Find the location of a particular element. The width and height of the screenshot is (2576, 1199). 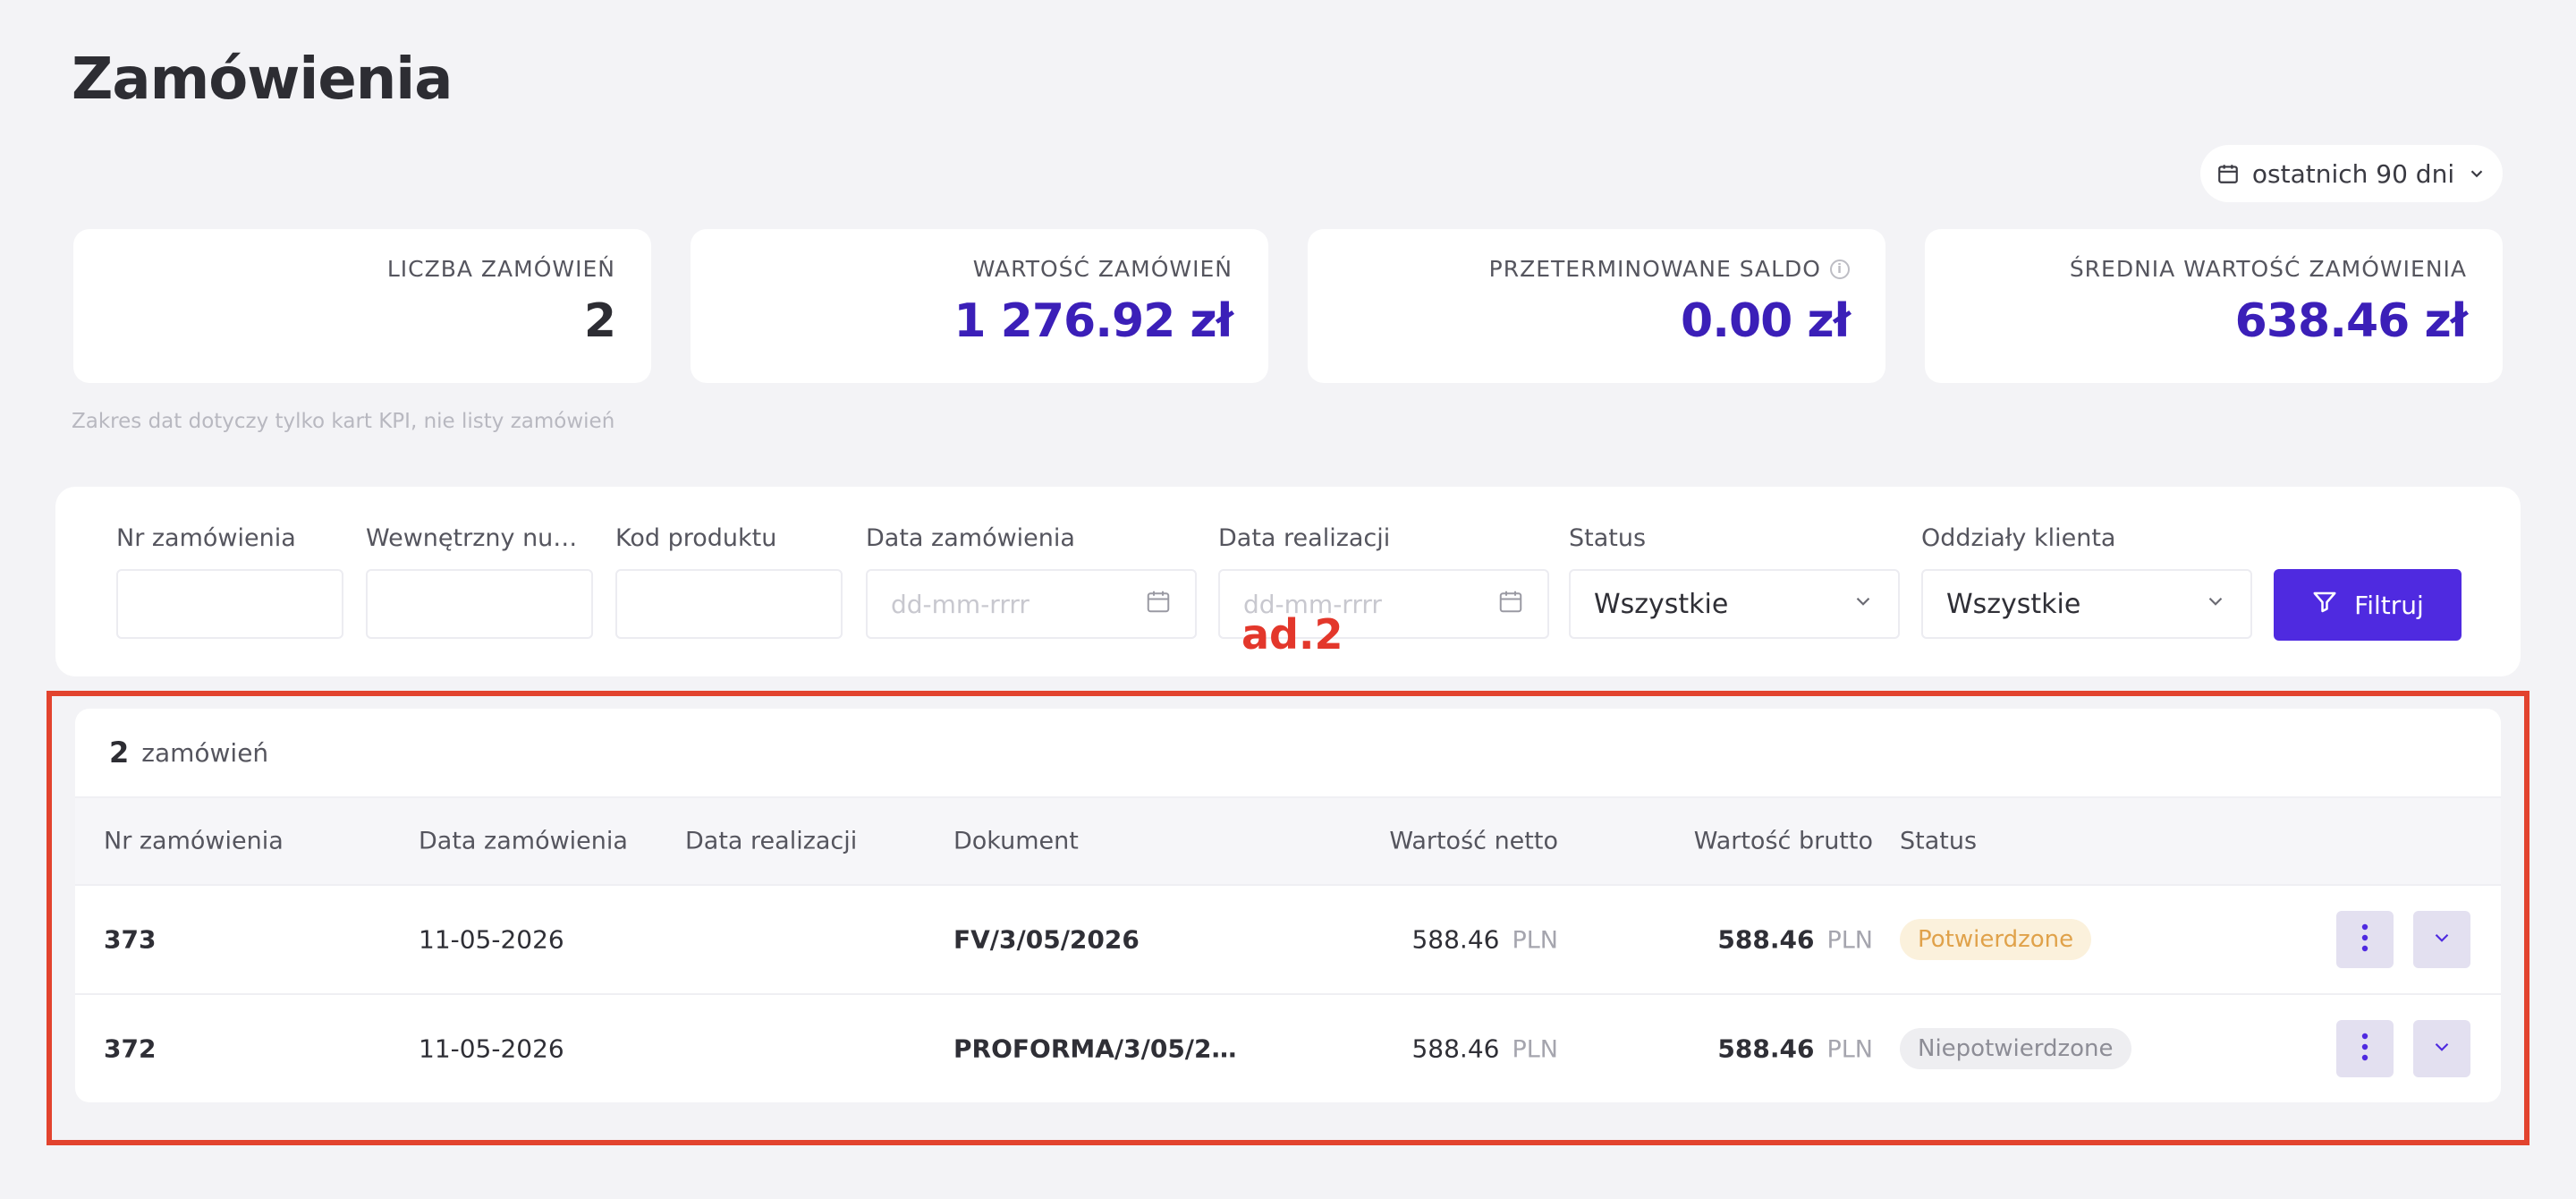

filter-label-branches: Oddziały klienta is located at coordinates (2018, 538).